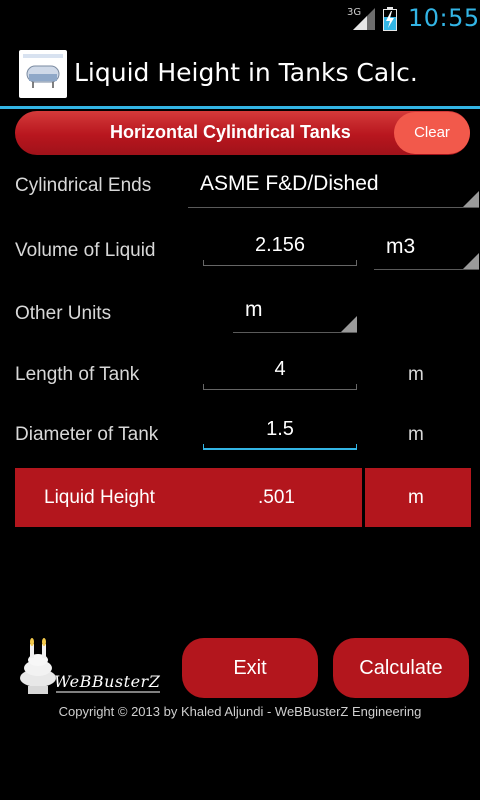  I want to click on exit-button: Exit, so click(250, 668).